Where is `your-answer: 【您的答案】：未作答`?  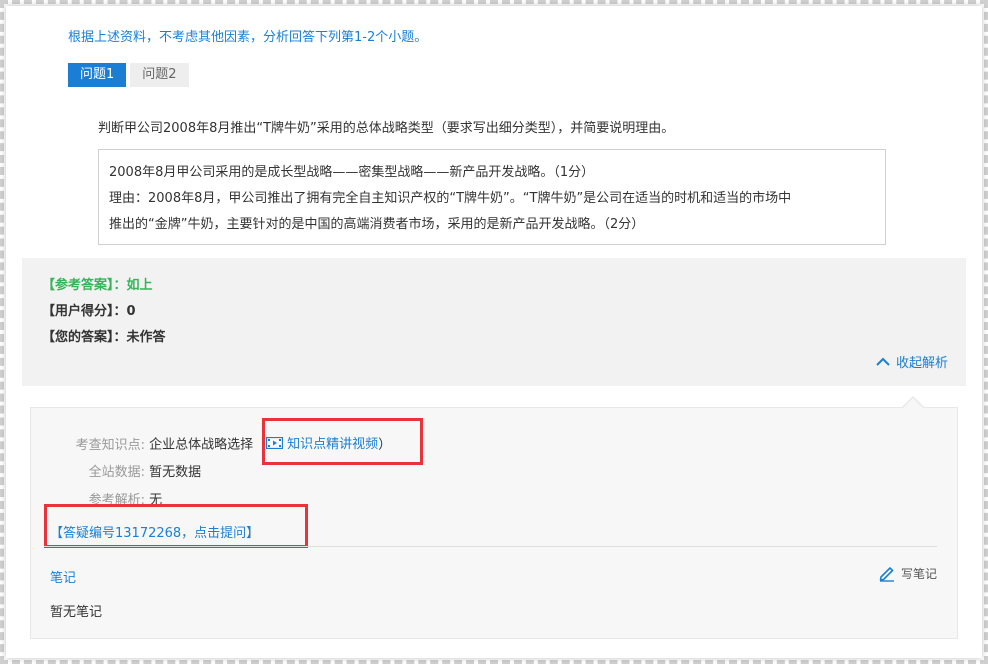 your-answer: 【您的答案】：未作答 is located at coordinates (104, 337).